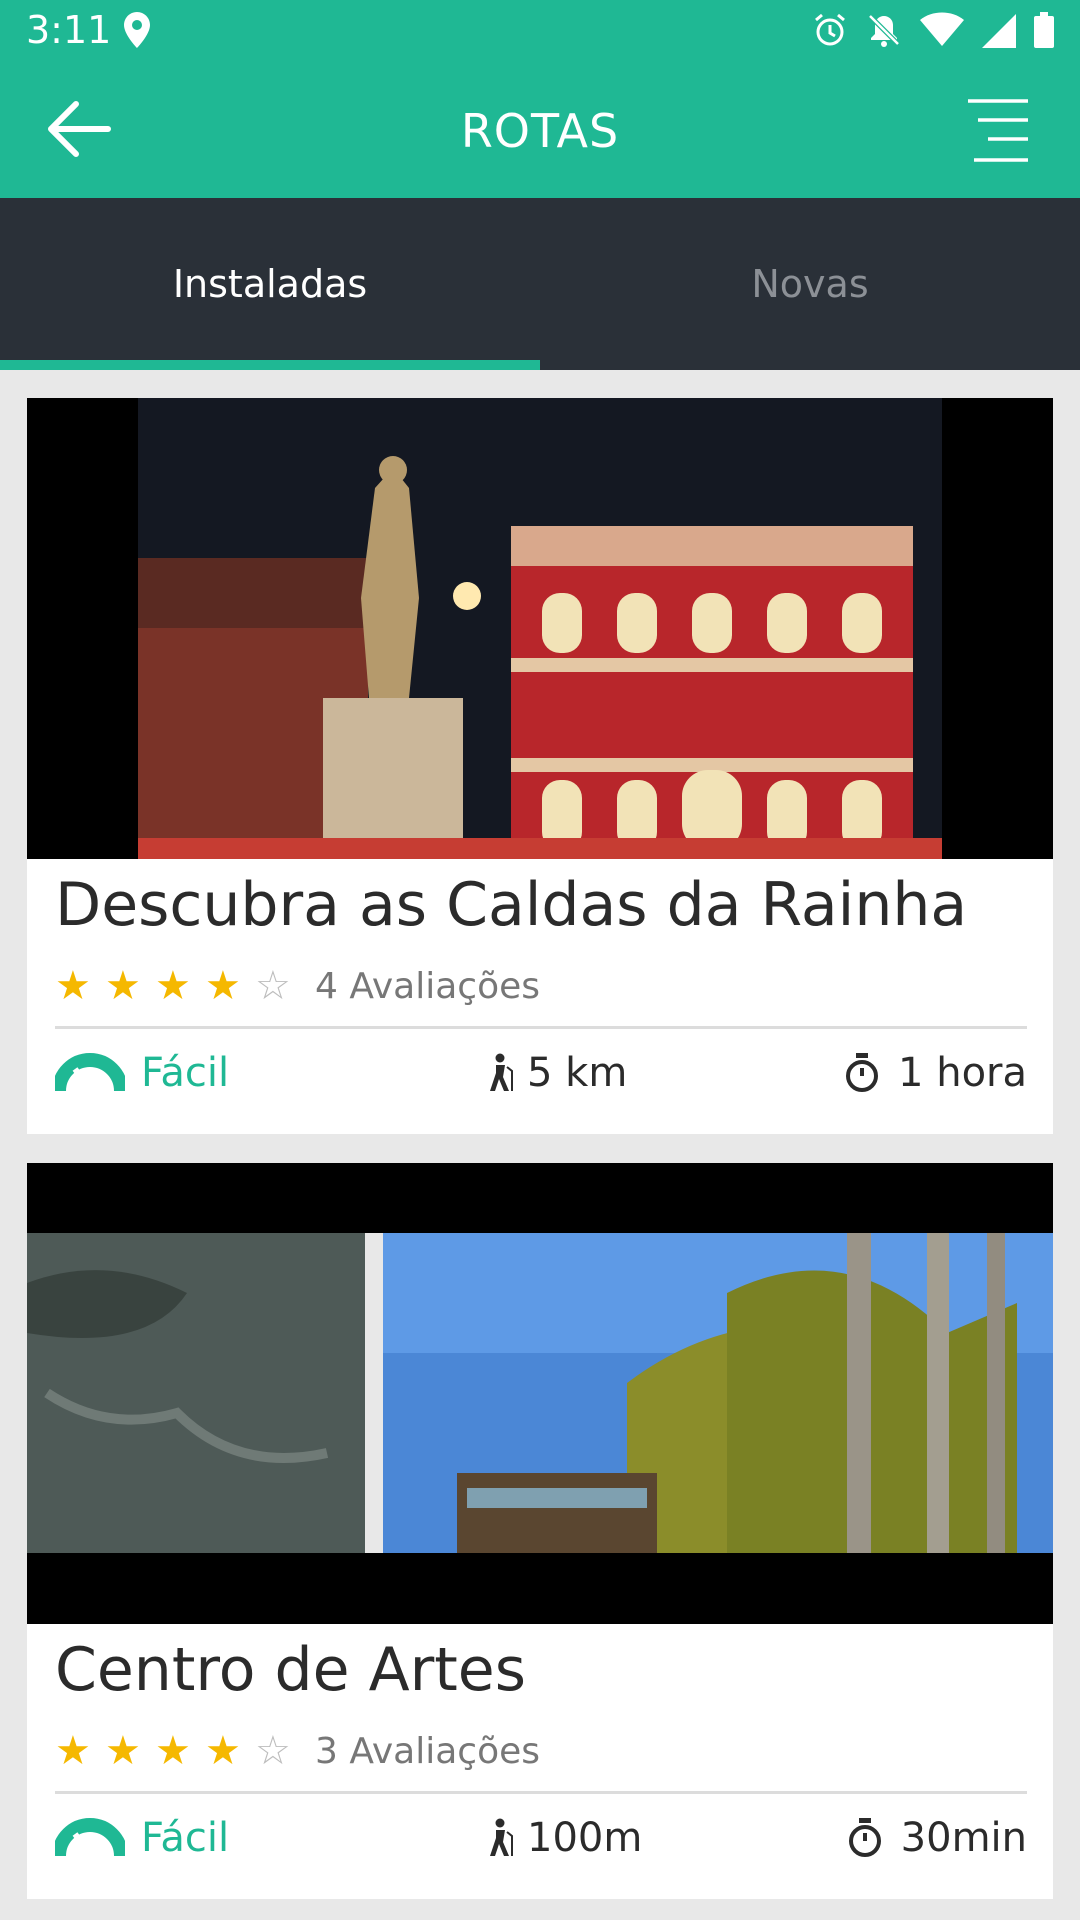 This screenshot has height=1920, width=1080. Describe the element at coordinates (999, 32) in the screenshot. I see `signal-icon` at that location.